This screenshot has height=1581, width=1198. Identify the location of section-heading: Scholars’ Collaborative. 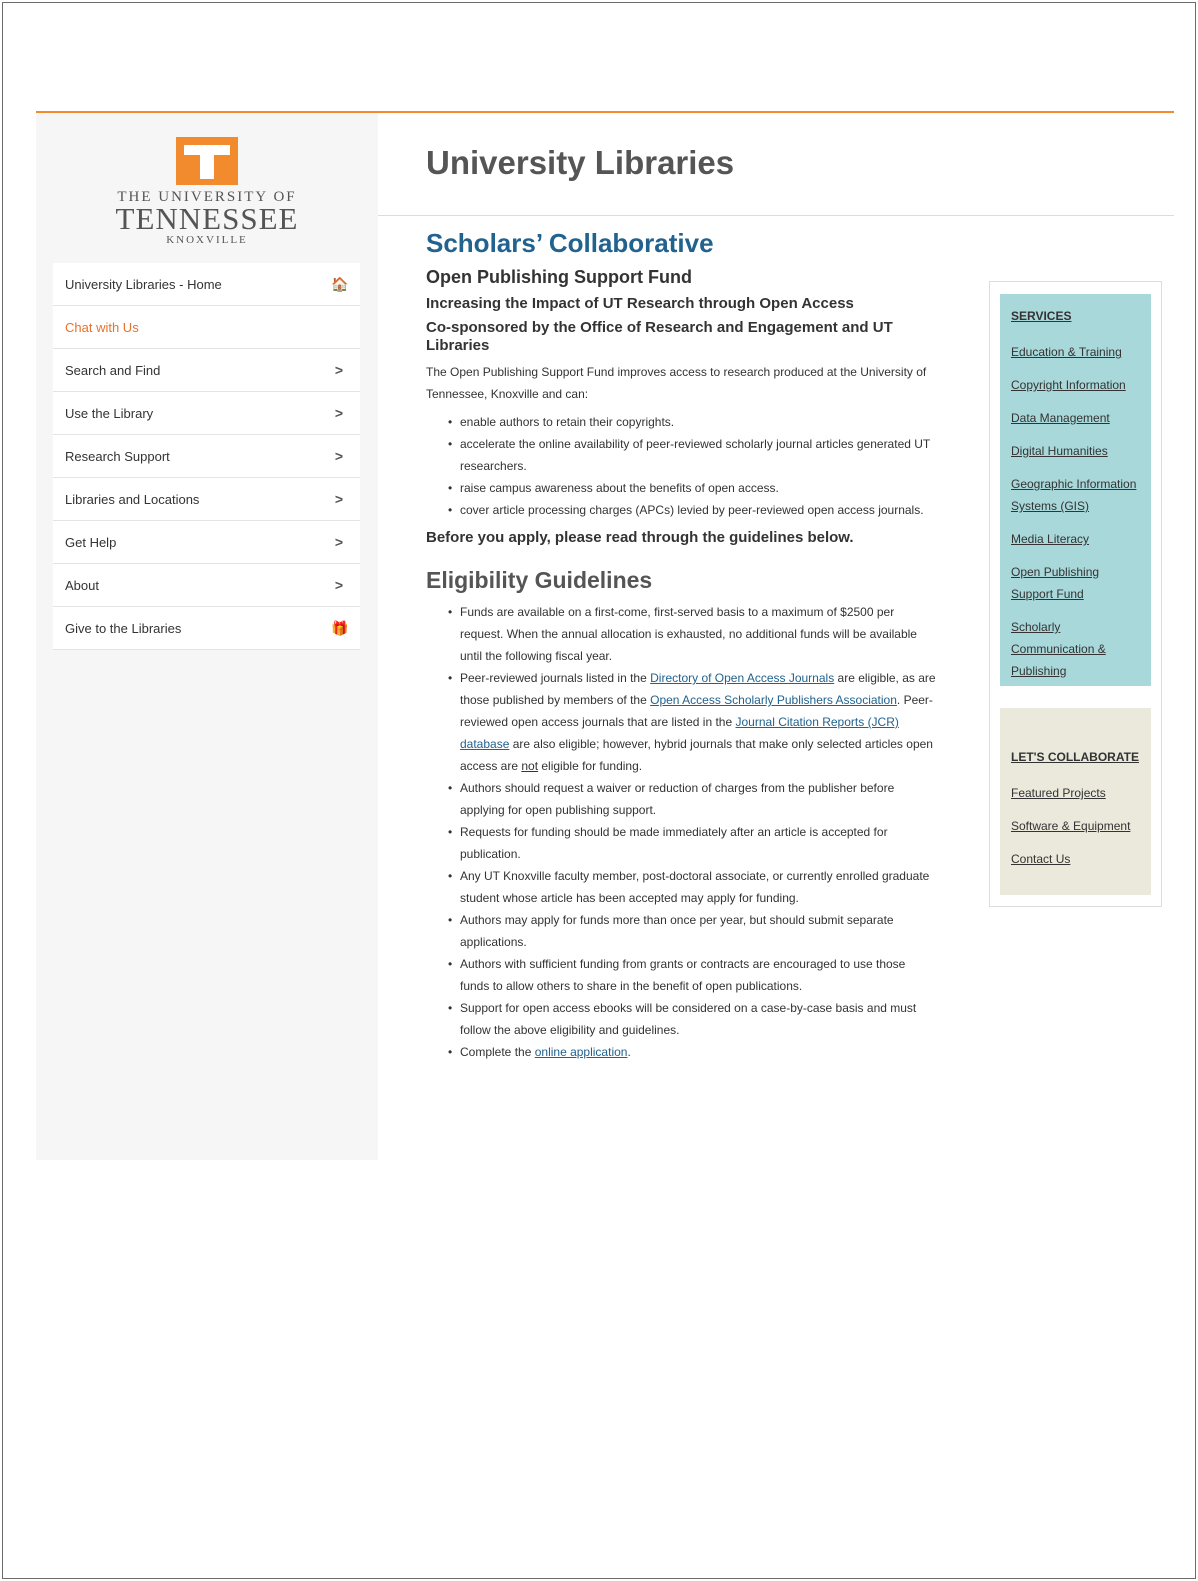
(570, 243).